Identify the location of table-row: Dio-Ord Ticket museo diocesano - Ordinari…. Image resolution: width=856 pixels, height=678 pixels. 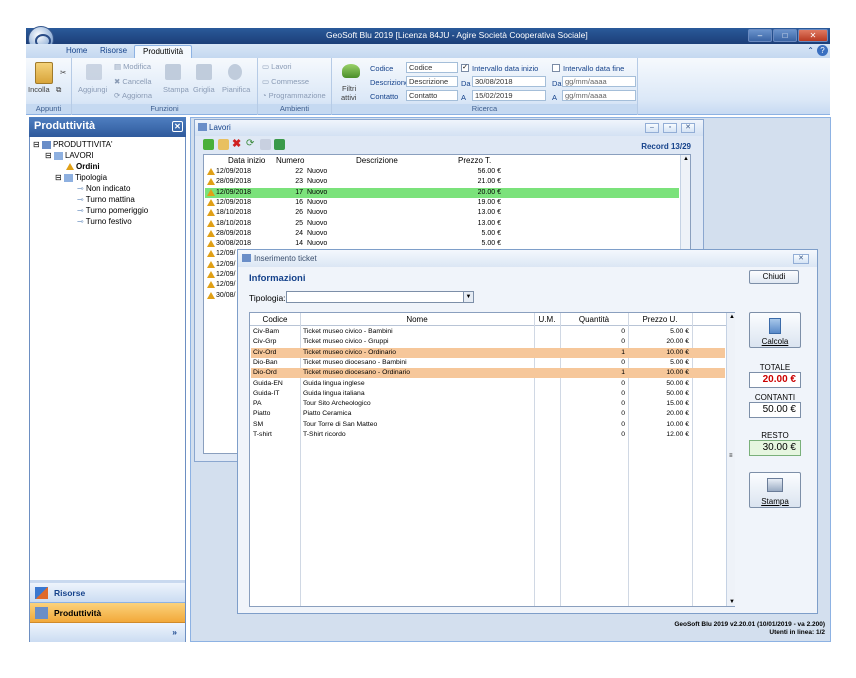
(488, 373).